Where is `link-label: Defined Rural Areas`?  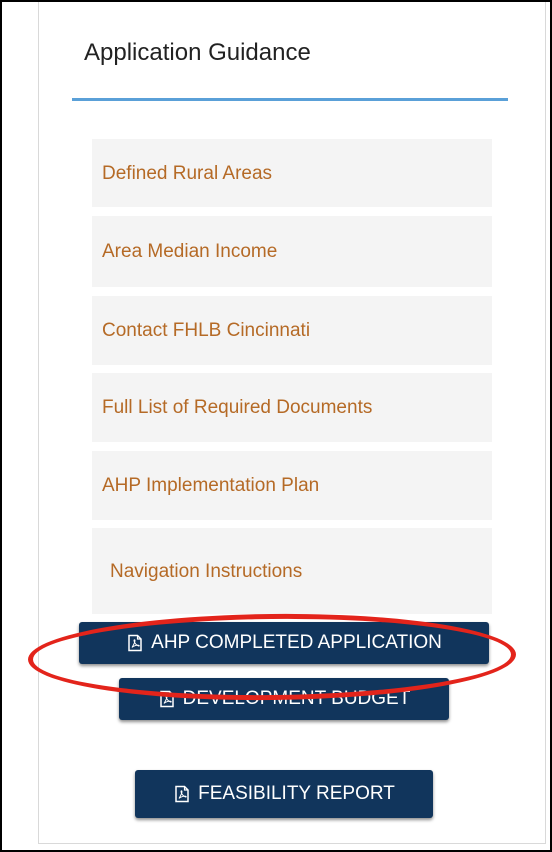 link-label: Defined Rural Areas is located at coordinates (187, 173).